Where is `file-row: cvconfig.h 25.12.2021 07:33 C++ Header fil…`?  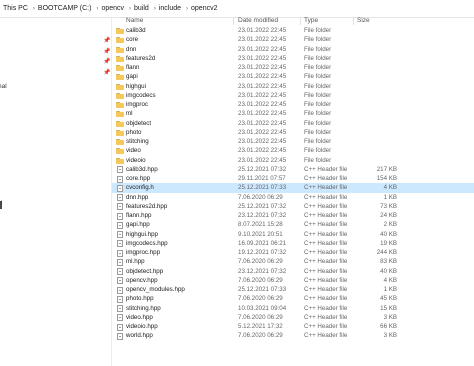
file-row: cvconfig.h 25.12.2021 07:33 C++ Header fil… is located at coordinates (293, 188).